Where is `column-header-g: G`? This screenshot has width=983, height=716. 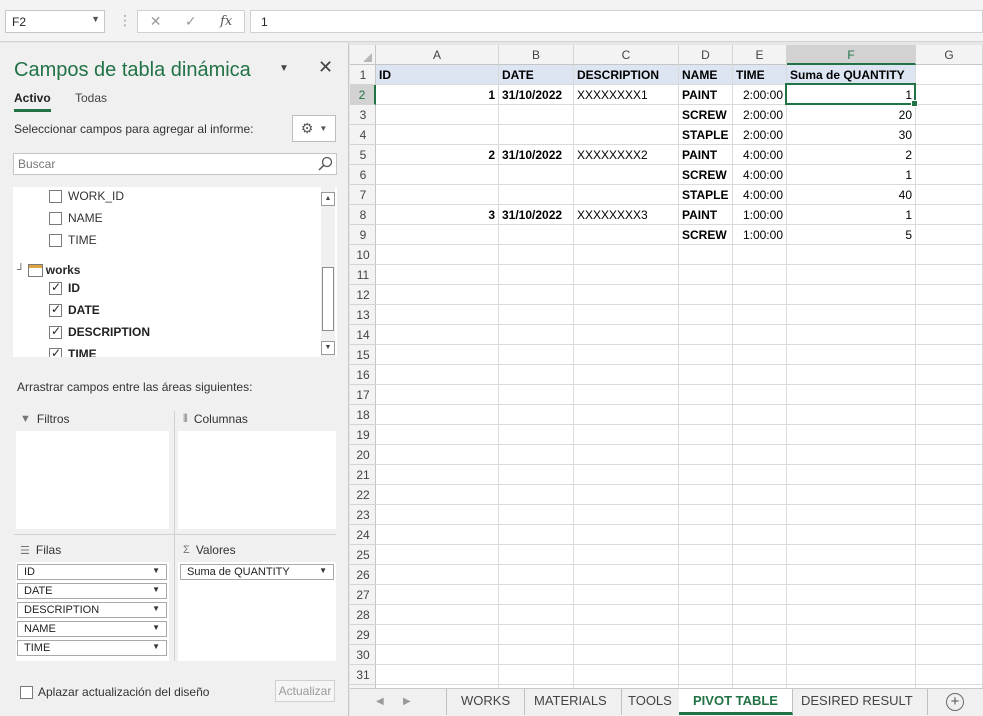 column-header-g: G is located at coordinates (949, 55).